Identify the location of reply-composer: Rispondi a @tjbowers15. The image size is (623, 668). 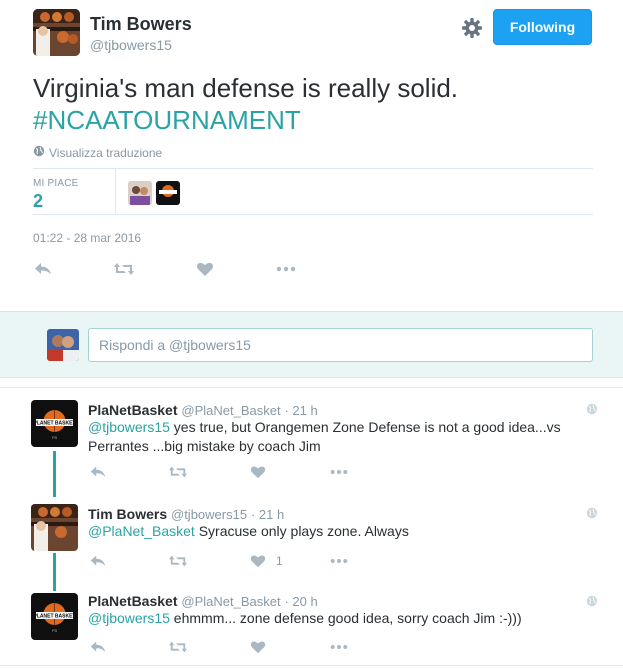
(311, 344).